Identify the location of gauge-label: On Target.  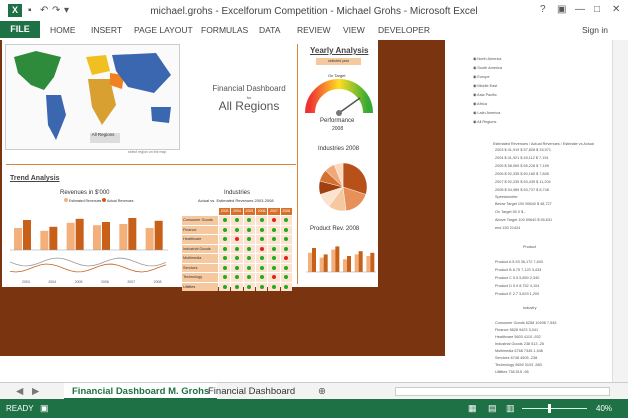
(337, 75).